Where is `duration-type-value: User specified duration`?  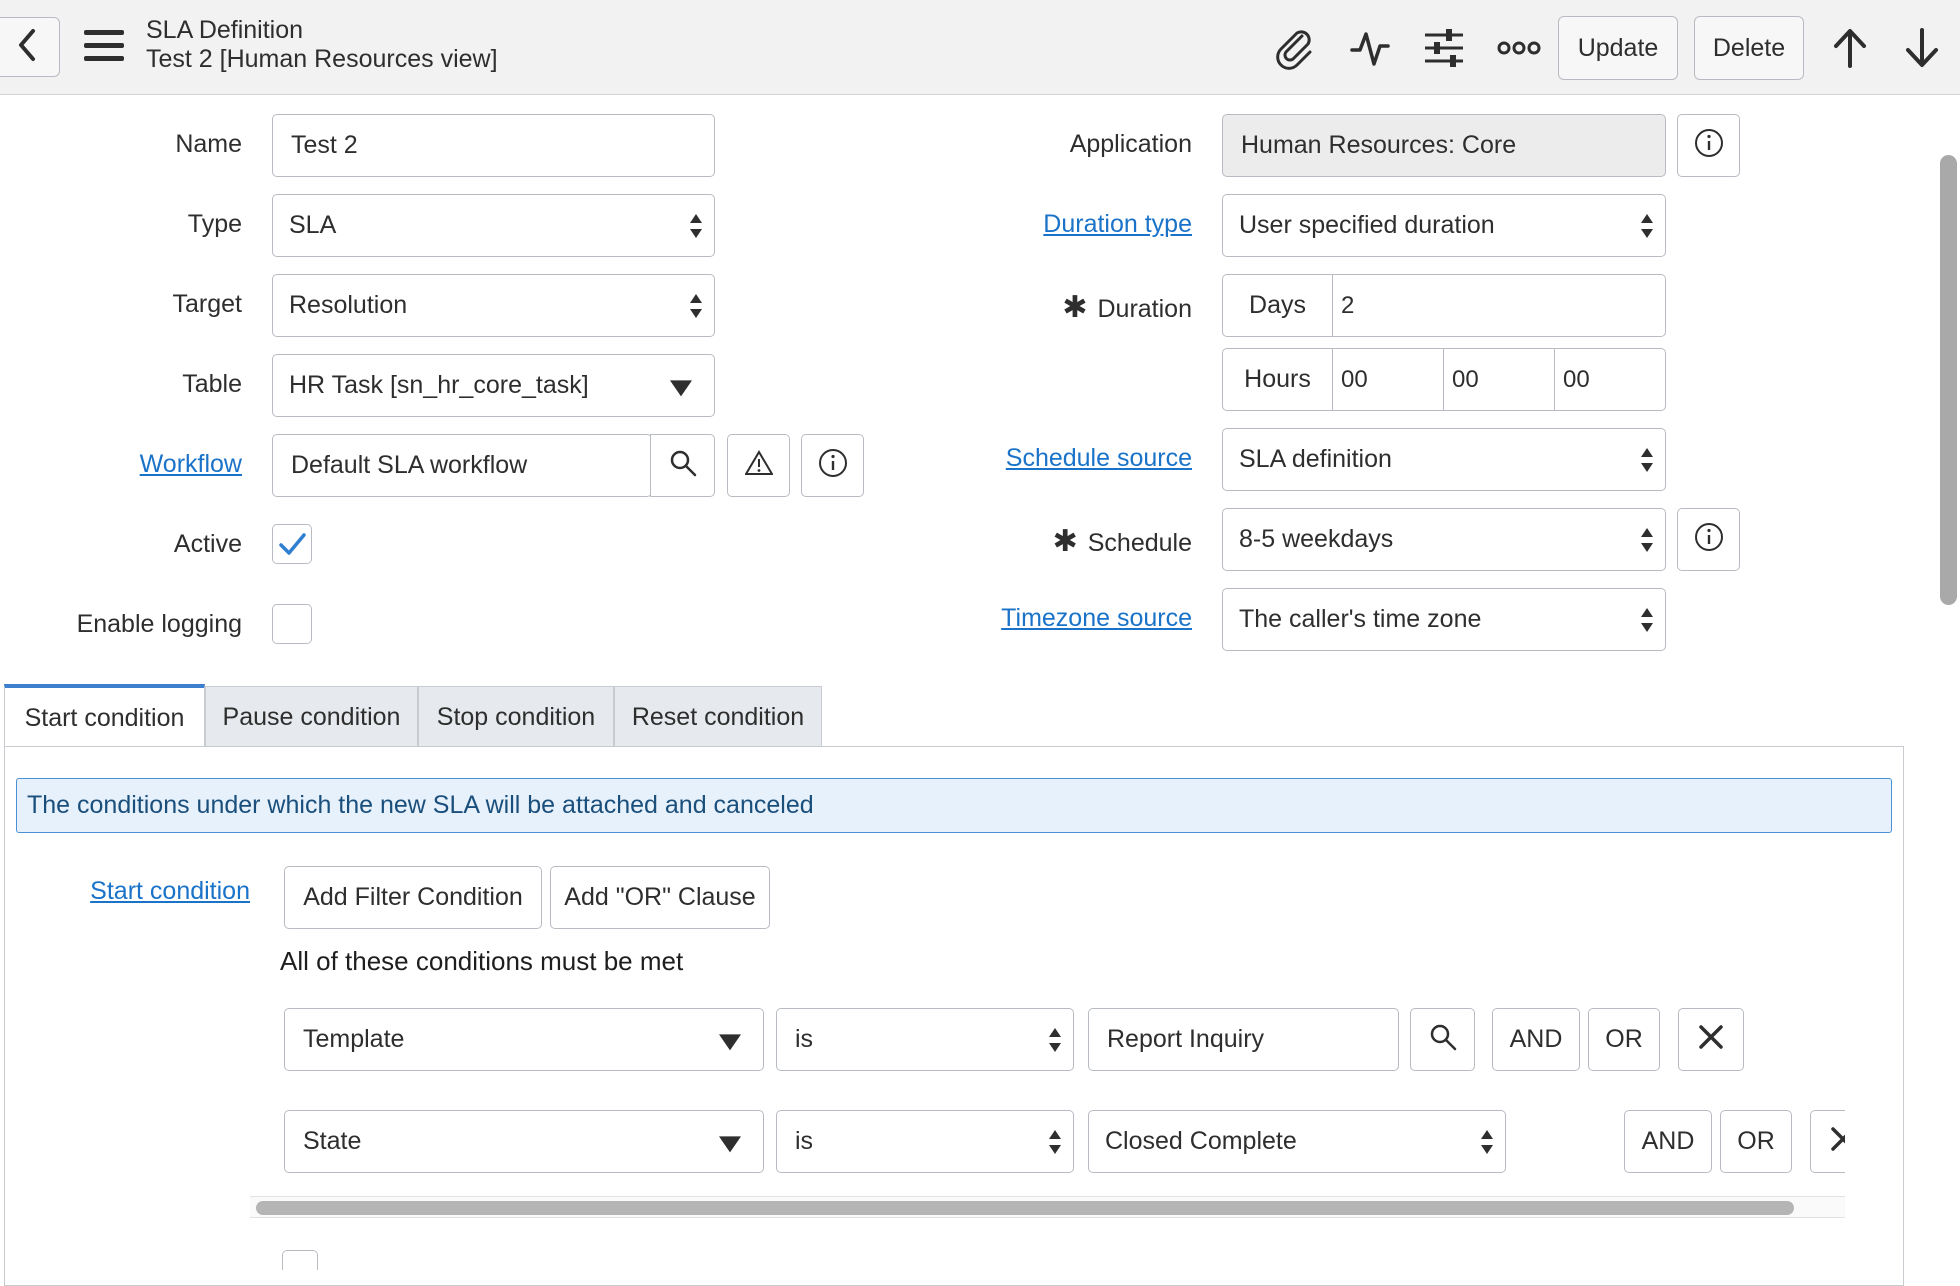
duration-type-value: User specified duration is located at coordinates (1367, 225).